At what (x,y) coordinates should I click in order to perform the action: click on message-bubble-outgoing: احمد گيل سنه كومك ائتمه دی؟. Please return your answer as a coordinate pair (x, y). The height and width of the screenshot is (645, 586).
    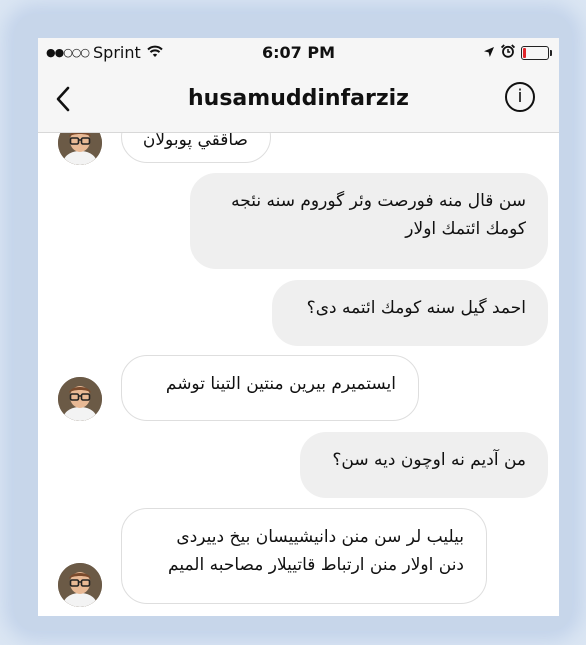
    Looking at the image, I should click on (410, 313).